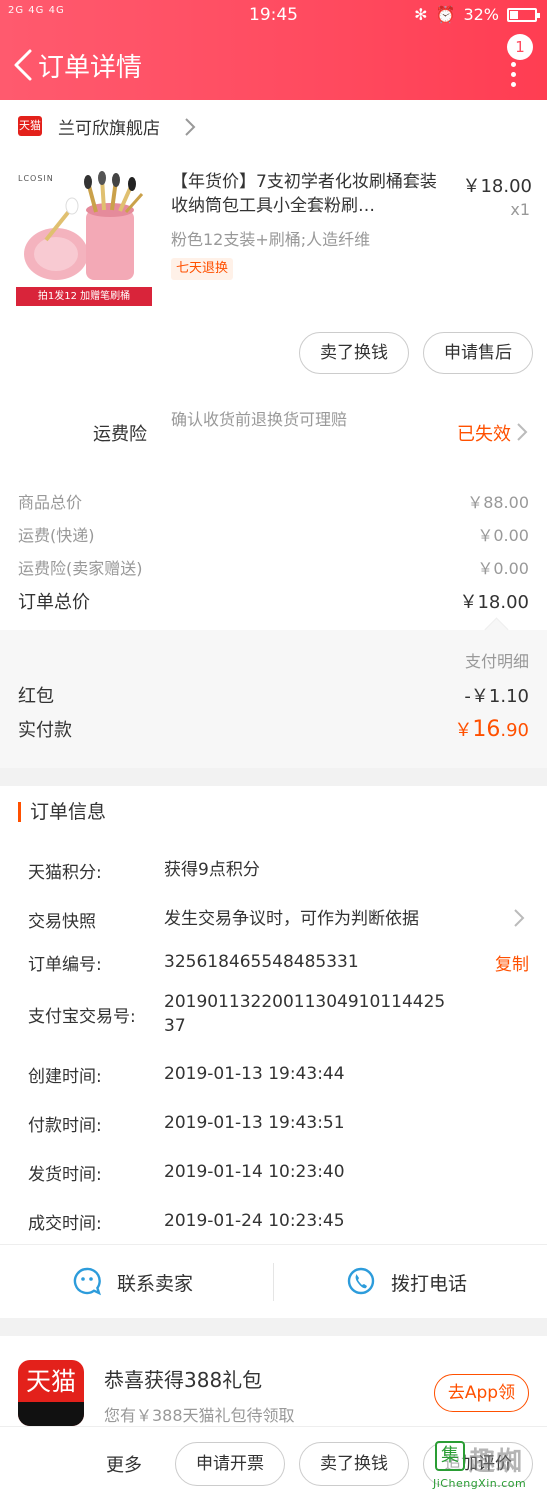 This screenshot has height=1500, width=547. Describe the element at coordinates (56, 535) in the screenshot. I see `shipping-fee-label: 运费(快递)` at that location.